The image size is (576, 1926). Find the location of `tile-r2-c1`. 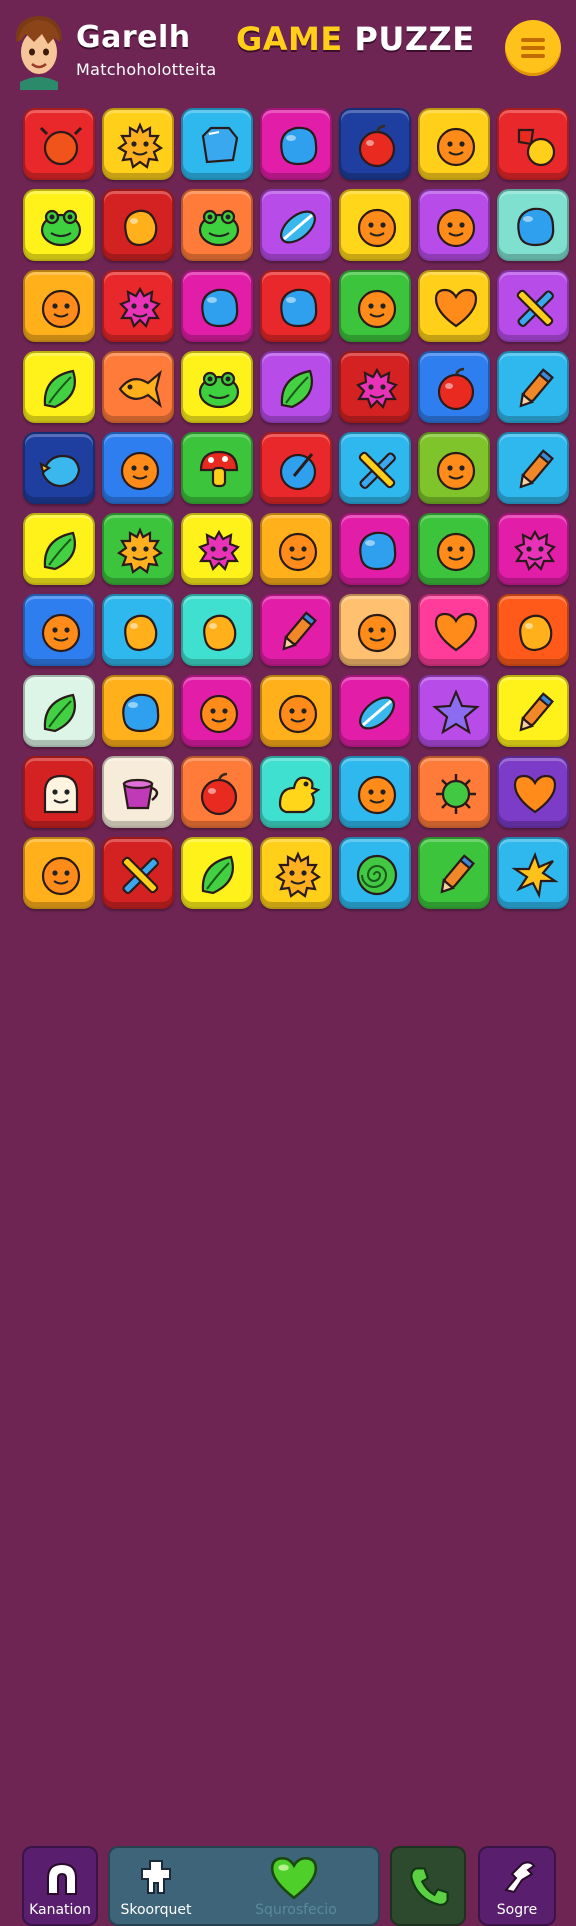

tile-r2-c1 is located at coordinates (59, 225).